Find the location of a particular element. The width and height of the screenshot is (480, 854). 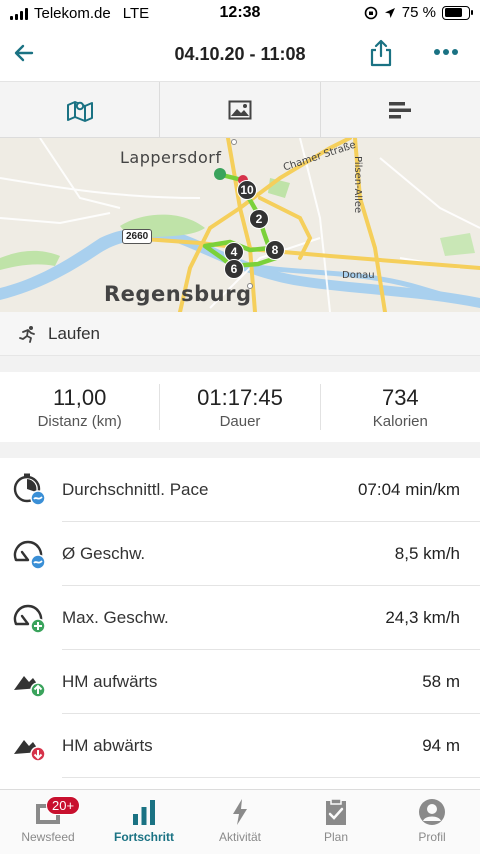

nav-header: 04.10.20 - 11:08 is located at coordinates (240, 55).